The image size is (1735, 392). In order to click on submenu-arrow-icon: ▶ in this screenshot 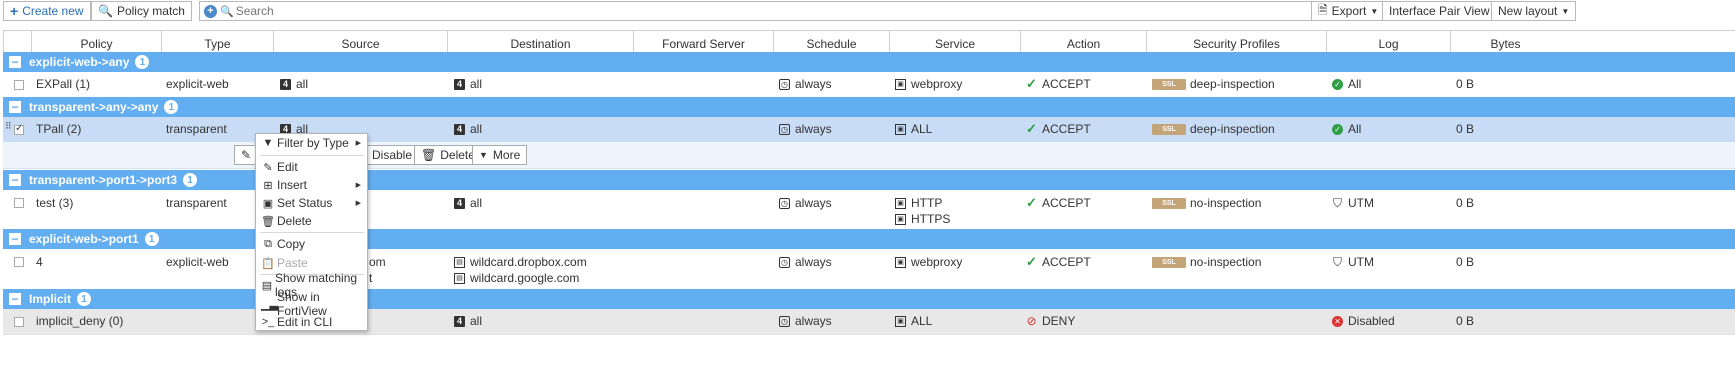, I will do `click(358, 203)`.